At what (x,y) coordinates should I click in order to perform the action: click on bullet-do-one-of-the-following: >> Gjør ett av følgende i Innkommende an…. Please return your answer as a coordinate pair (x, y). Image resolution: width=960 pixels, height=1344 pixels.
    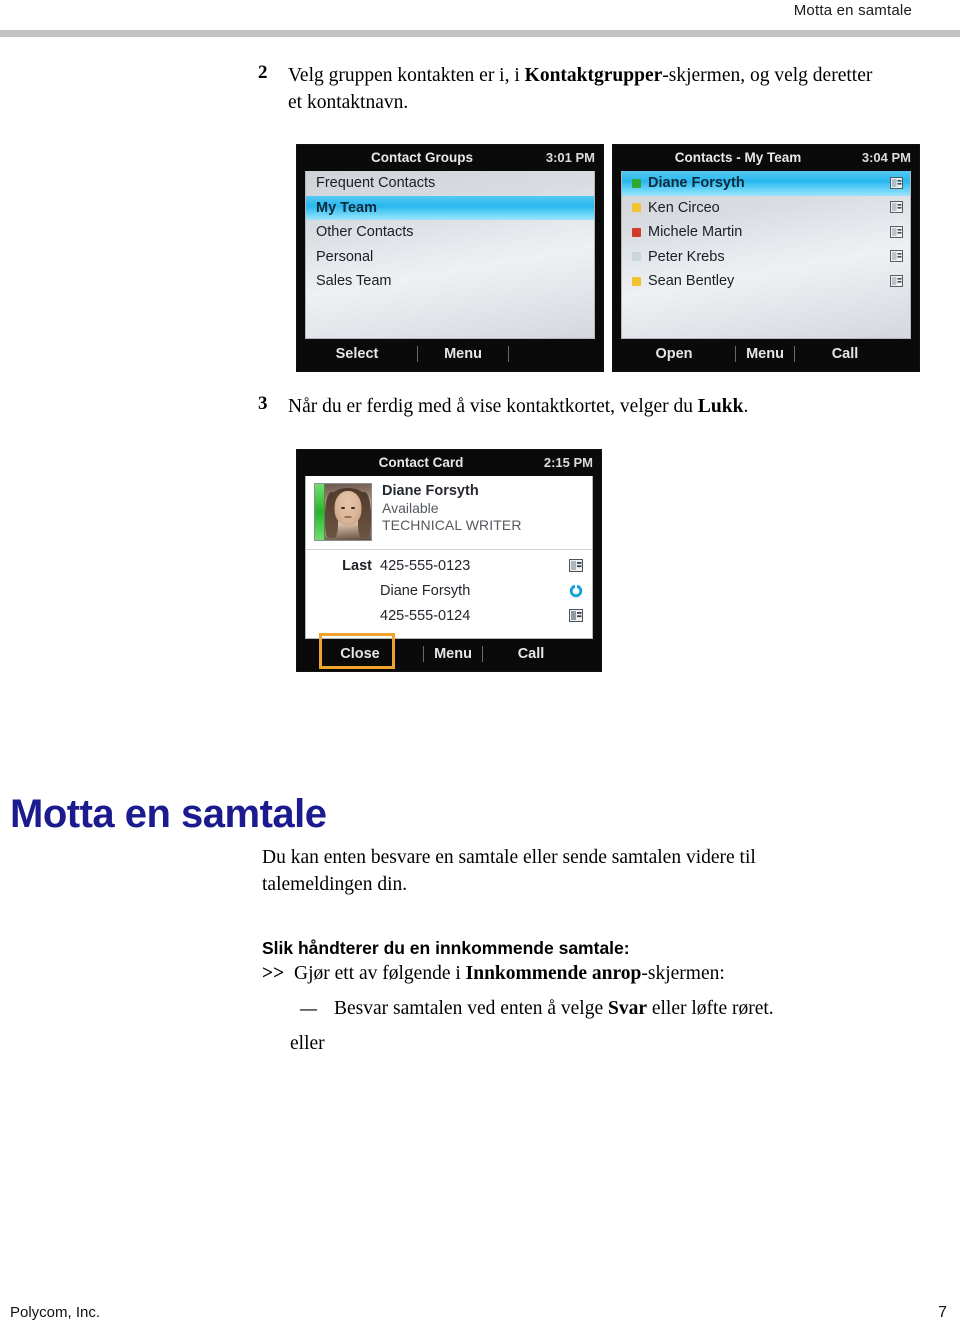
    Looking at the image, I should click on (493, 973).